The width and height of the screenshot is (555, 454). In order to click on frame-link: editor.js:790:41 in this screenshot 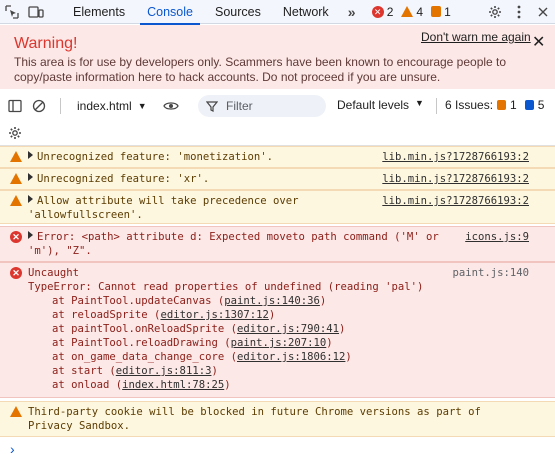, I will do `click(288, 329)`.